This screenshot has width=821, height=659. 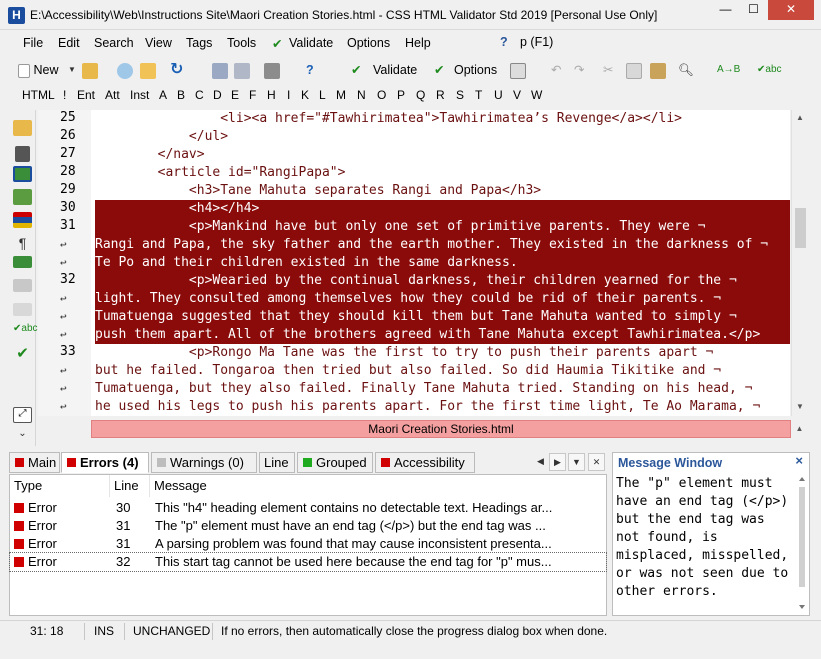 What do you see at coordinates (22, 436) in the screenshot?
I see `chevron-down-icon: ⌄` at bounding box center [22, 436].